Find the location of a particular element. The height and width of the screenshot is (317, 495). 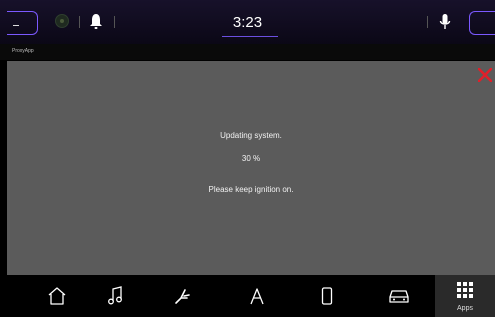

apps-label: Apps is located at coordinates (465, 308).